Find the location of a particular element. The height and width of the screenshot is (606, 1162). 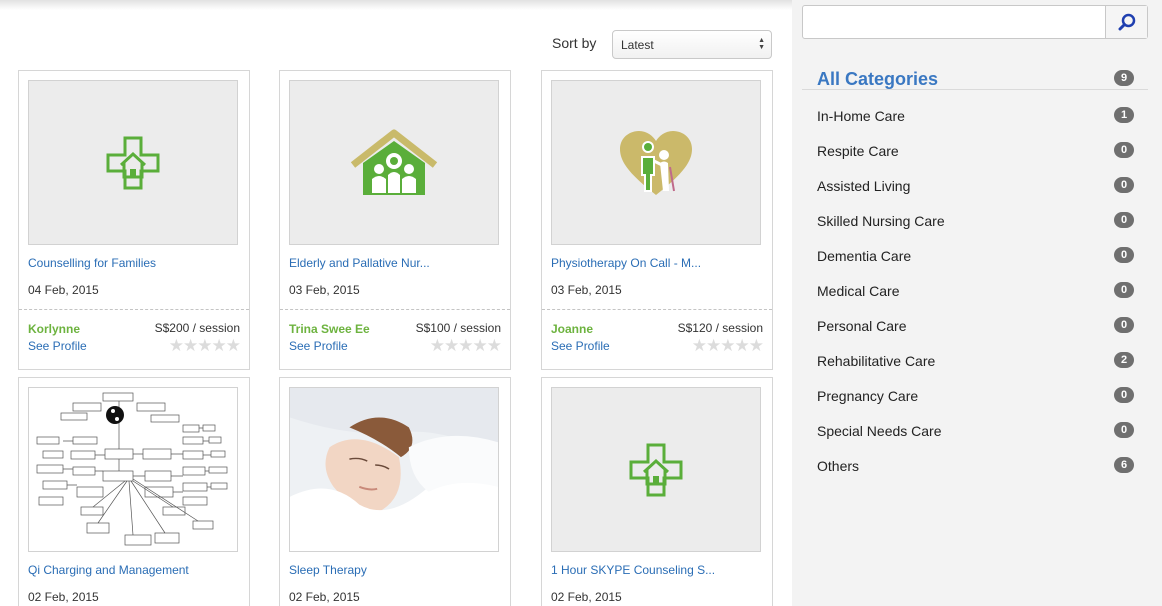

search-icon is located at coordinates (1126, 22).